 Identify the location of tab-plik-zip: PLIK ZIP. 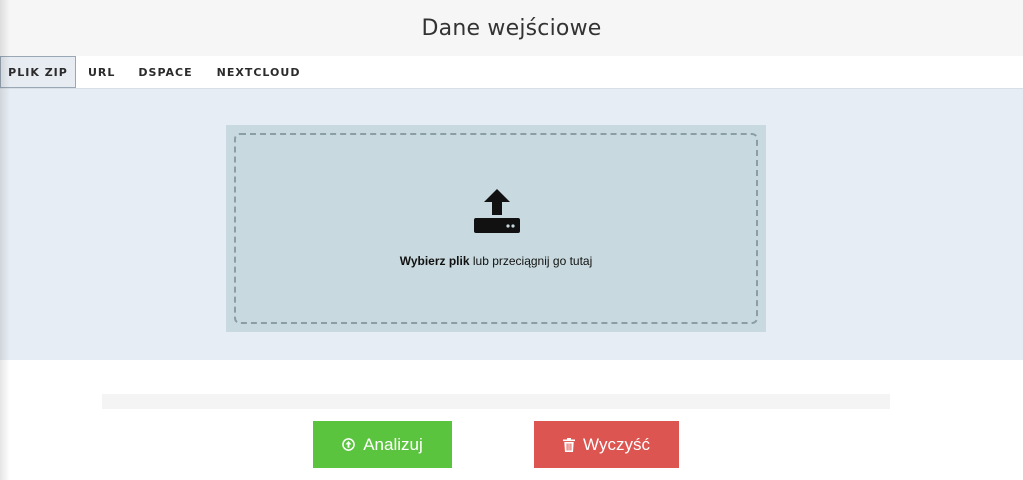
(38, 72).